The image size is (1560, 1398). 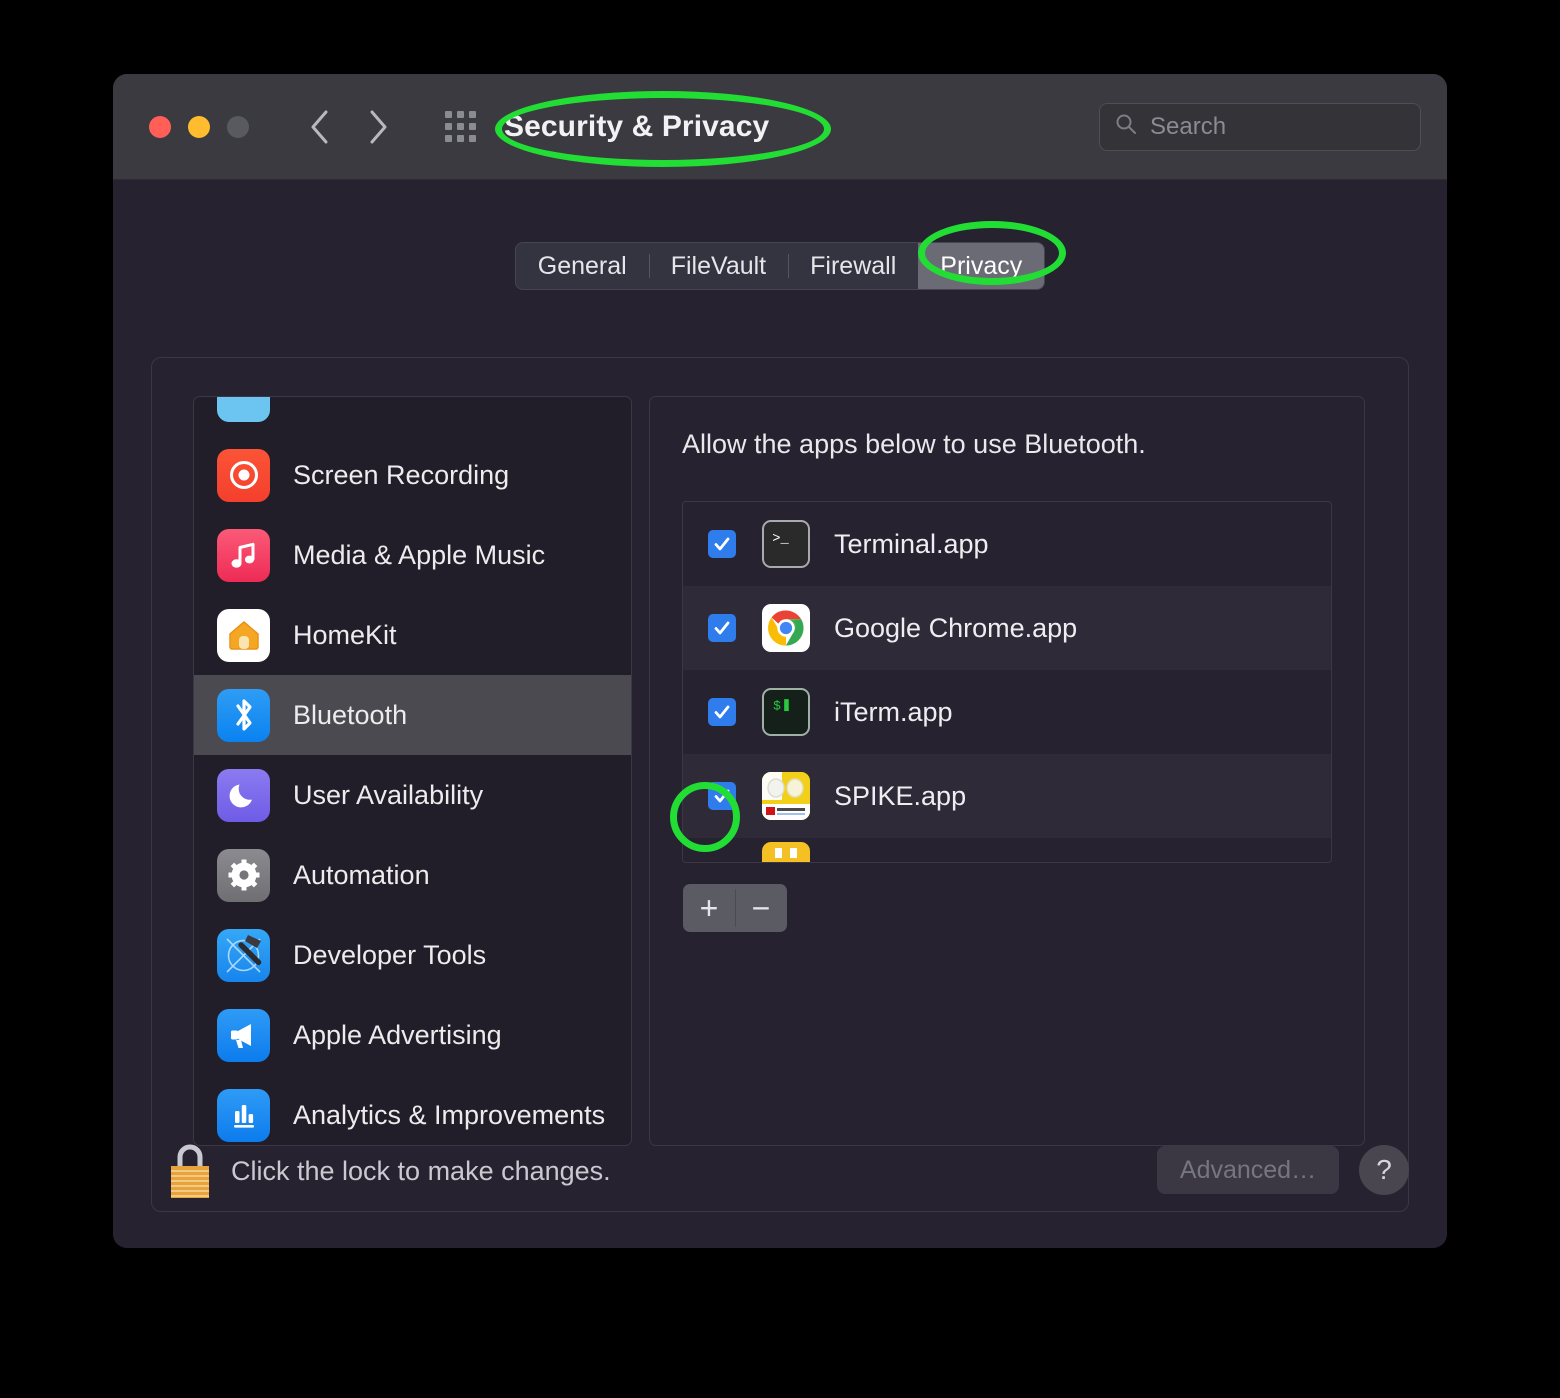 What do you see at coordinates (350, 714) in the screenshot?
I see `sidebar-item-label: Bluetooth` at bounding box center [350, 714].